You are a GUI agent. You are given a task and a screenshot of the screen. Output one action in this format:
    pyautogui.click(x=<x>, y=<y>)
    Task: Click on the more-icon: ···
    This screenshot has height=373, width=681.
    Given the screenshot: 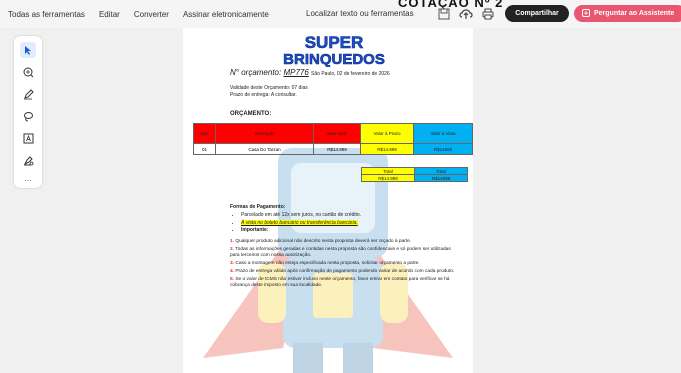 What is the action you would take?
    pyautogui.click(x=28, y=180)
    